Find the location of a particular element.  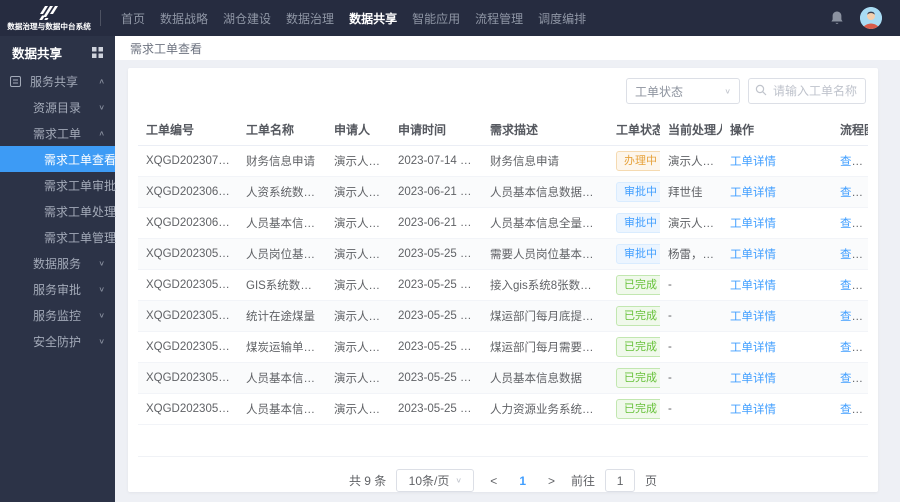

order-id-cell: XQGD202305259264 is located at coordinates (188, 409).